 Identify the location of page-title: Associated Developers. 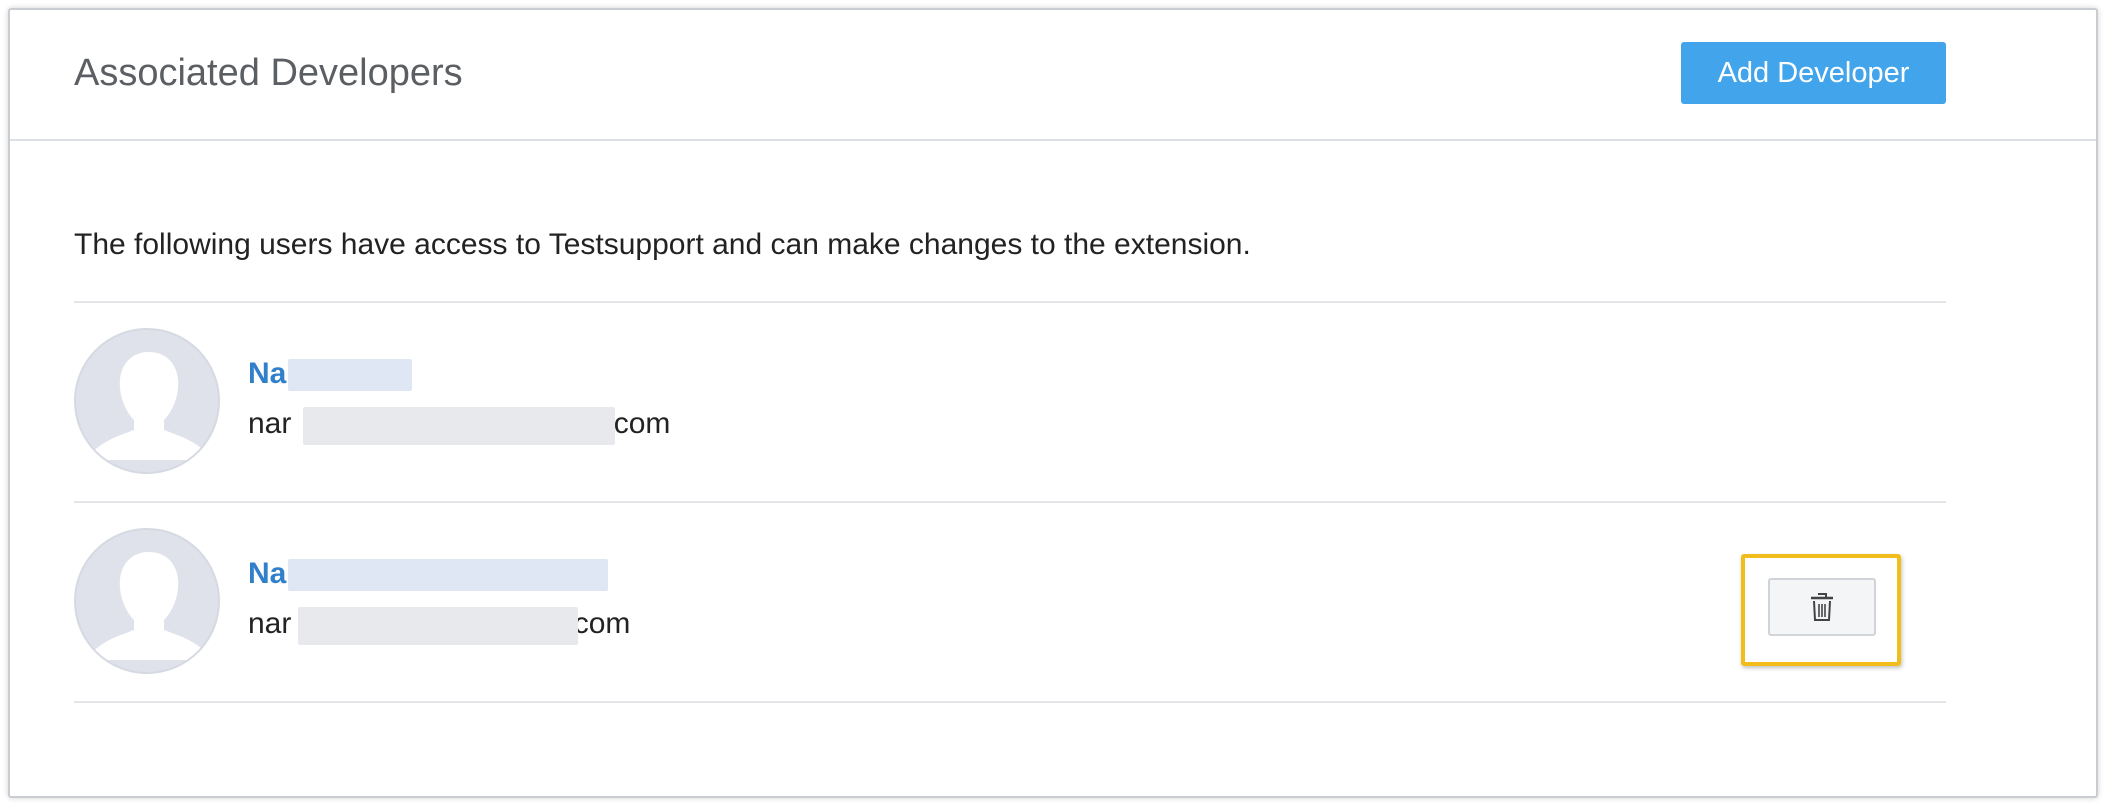
(268, 73).